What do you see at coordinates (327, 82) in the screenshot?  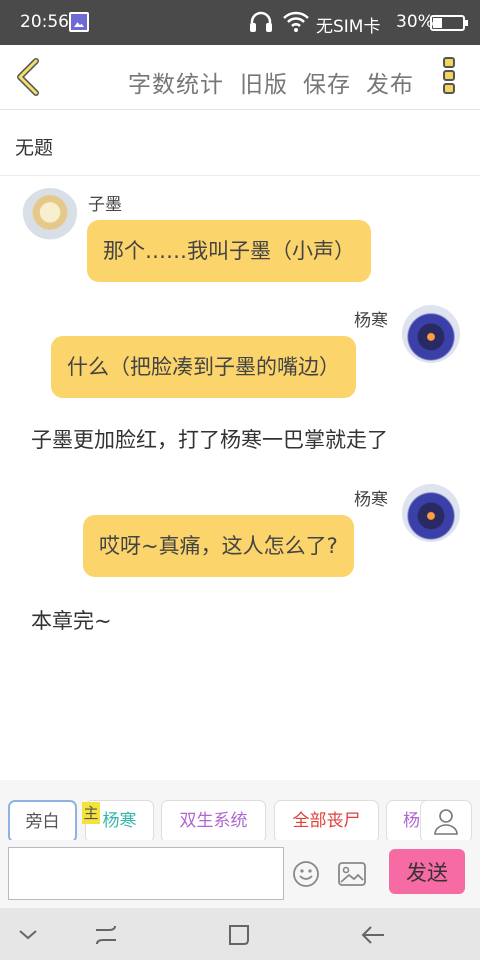 I see `save-button: 保存` at bounding box center [327, 82].